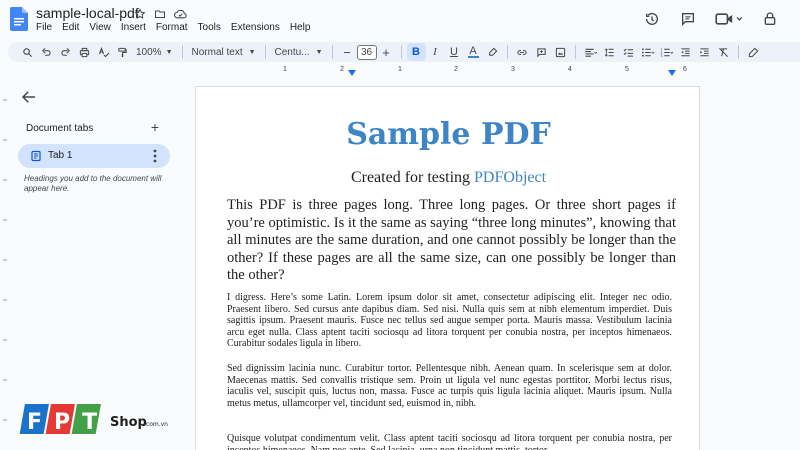 The image size is (800, 450). I want to click on add-tab-button: +, so click(155, 127).